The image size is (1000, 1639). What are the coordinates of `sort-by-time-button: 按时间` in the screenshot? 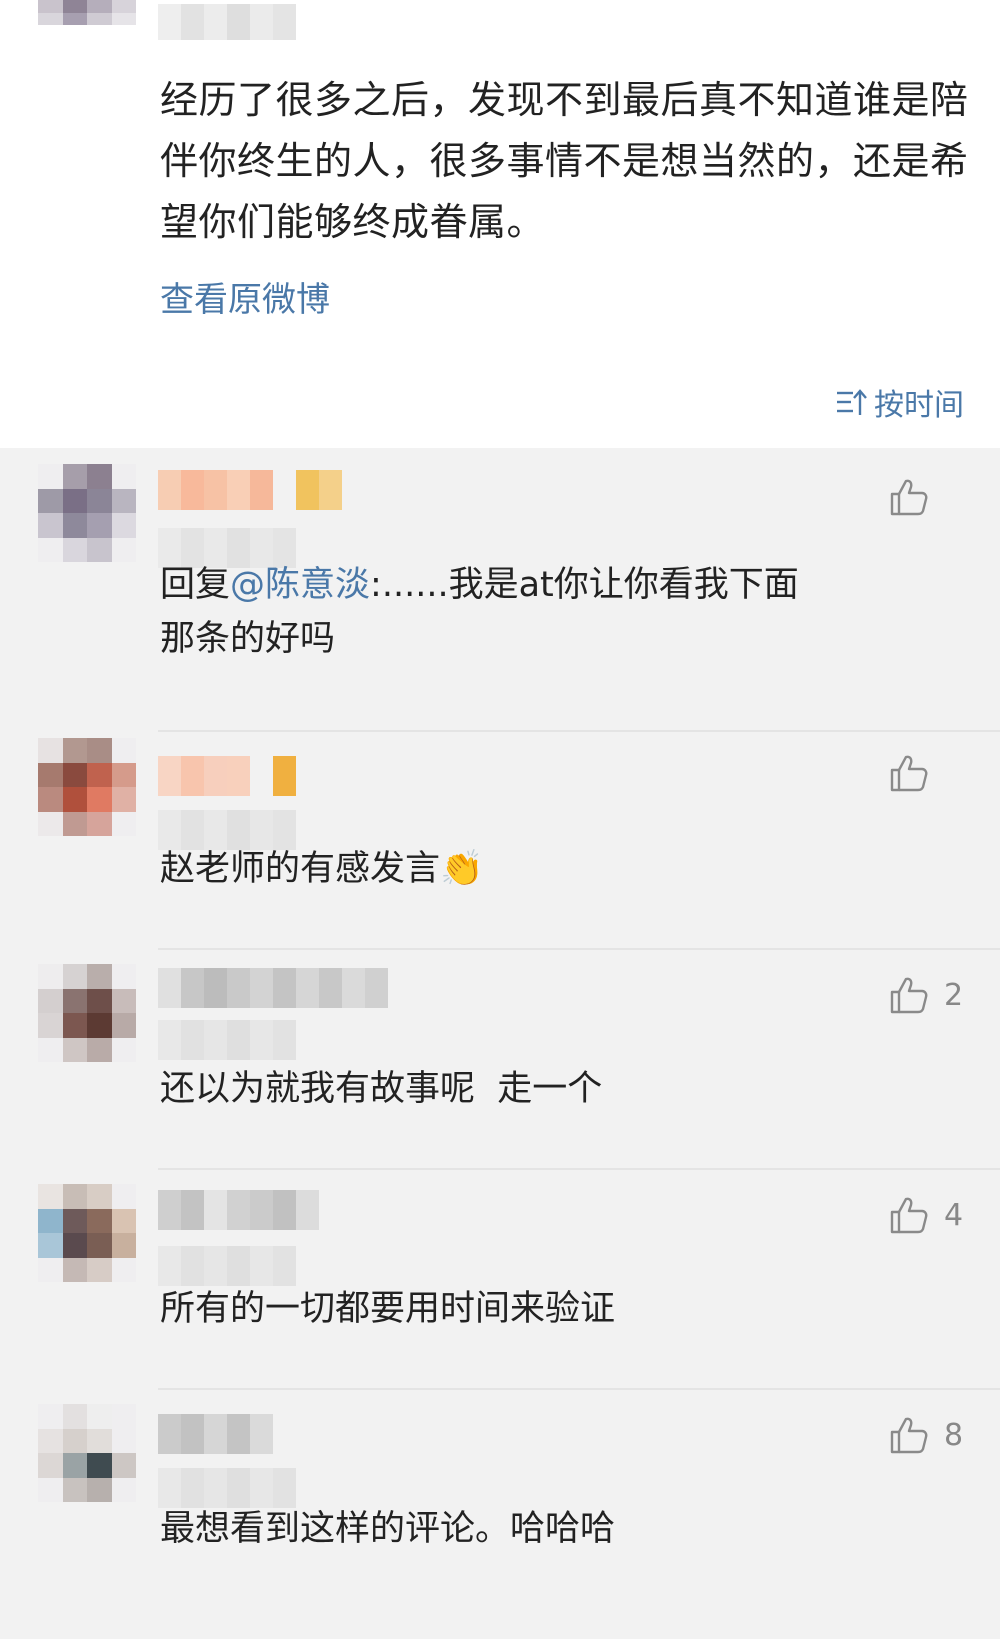 It's located at (899, 402).